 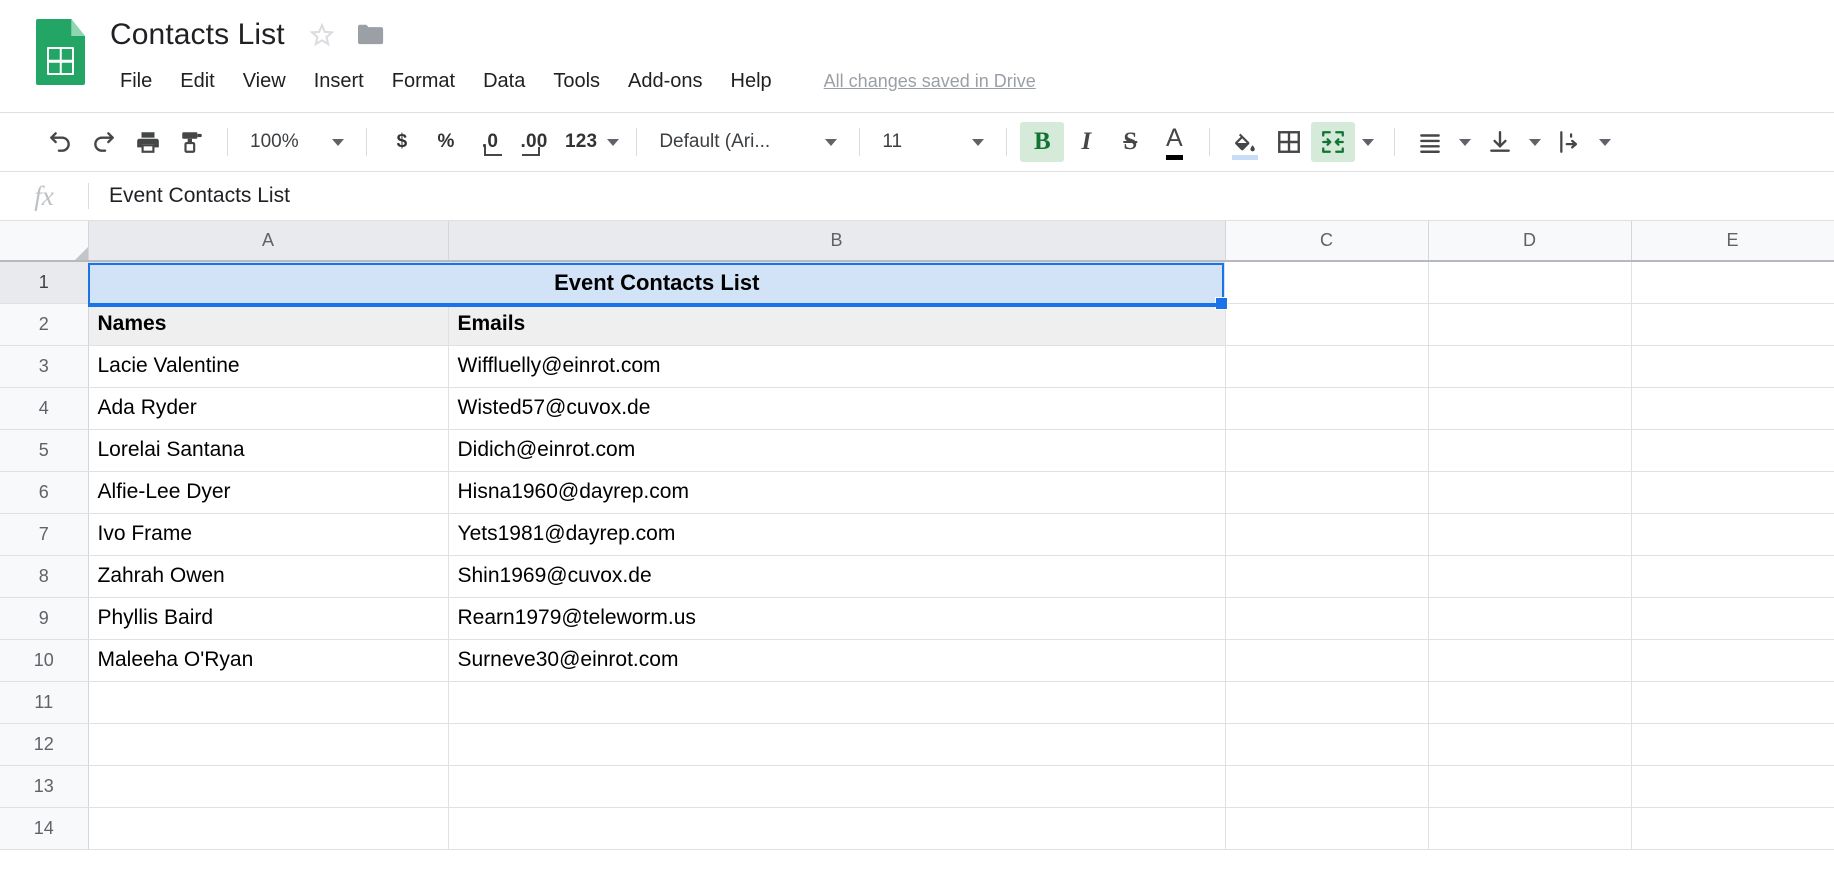 What do you see at coordinates (268, 744) in the screenshot?
I see `cell-a12` at bounding box center [268, 744].